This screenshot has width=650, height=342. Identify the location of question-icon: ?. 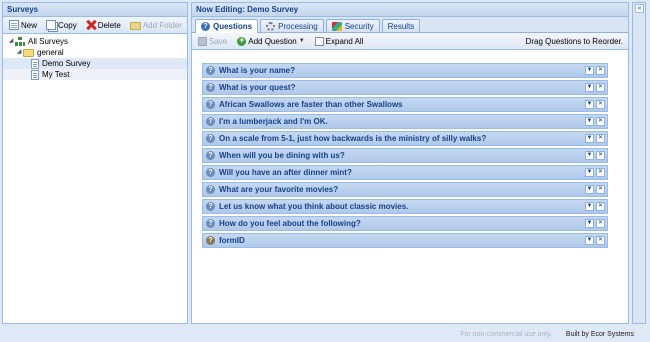
(205, 26).